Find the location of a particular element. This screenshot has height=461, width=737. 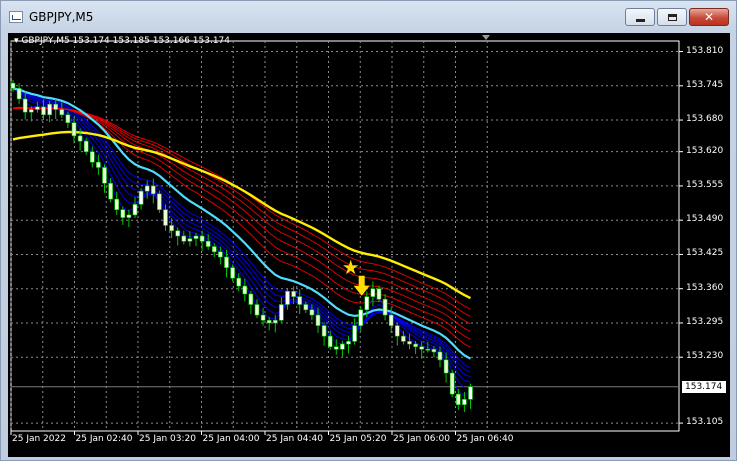

minimize-button is located at coordinates (640, 17).